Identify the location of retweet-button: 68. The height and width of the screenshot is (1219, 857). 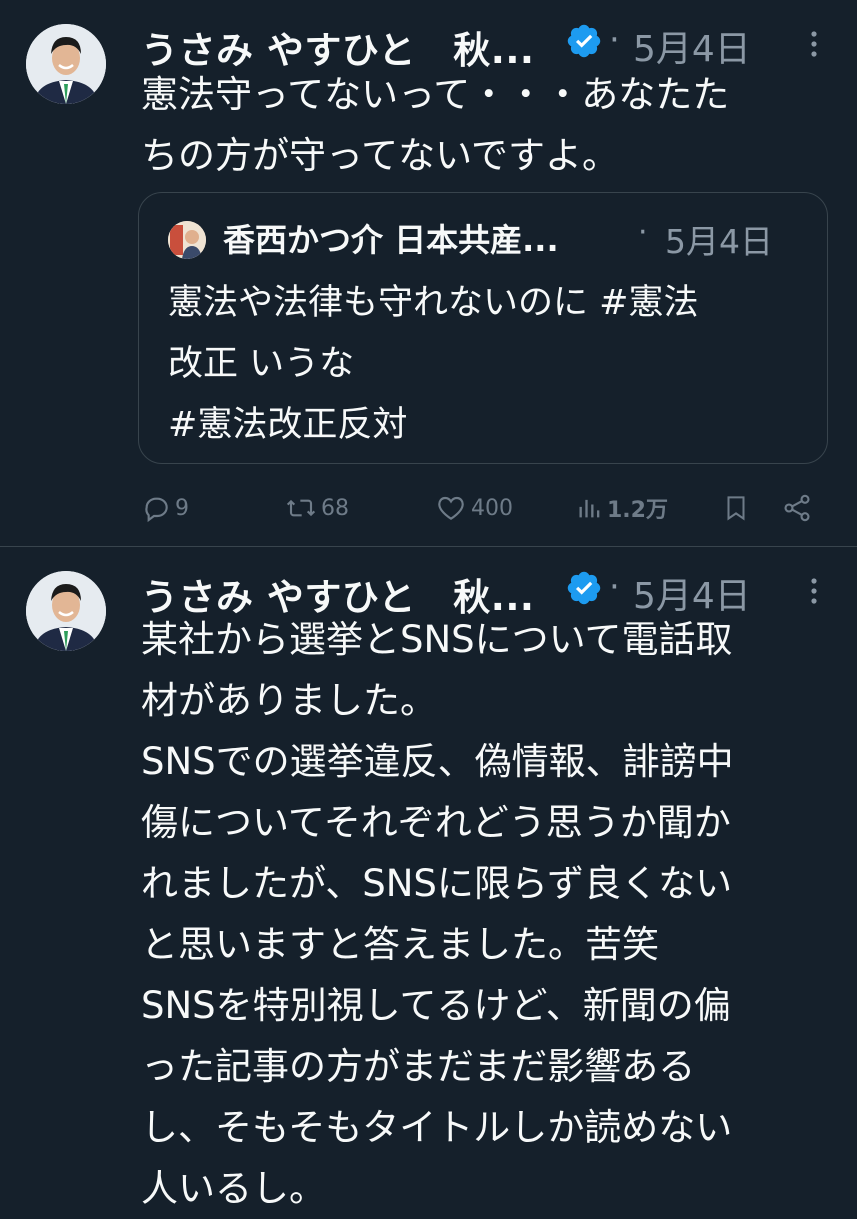
(316, 508).